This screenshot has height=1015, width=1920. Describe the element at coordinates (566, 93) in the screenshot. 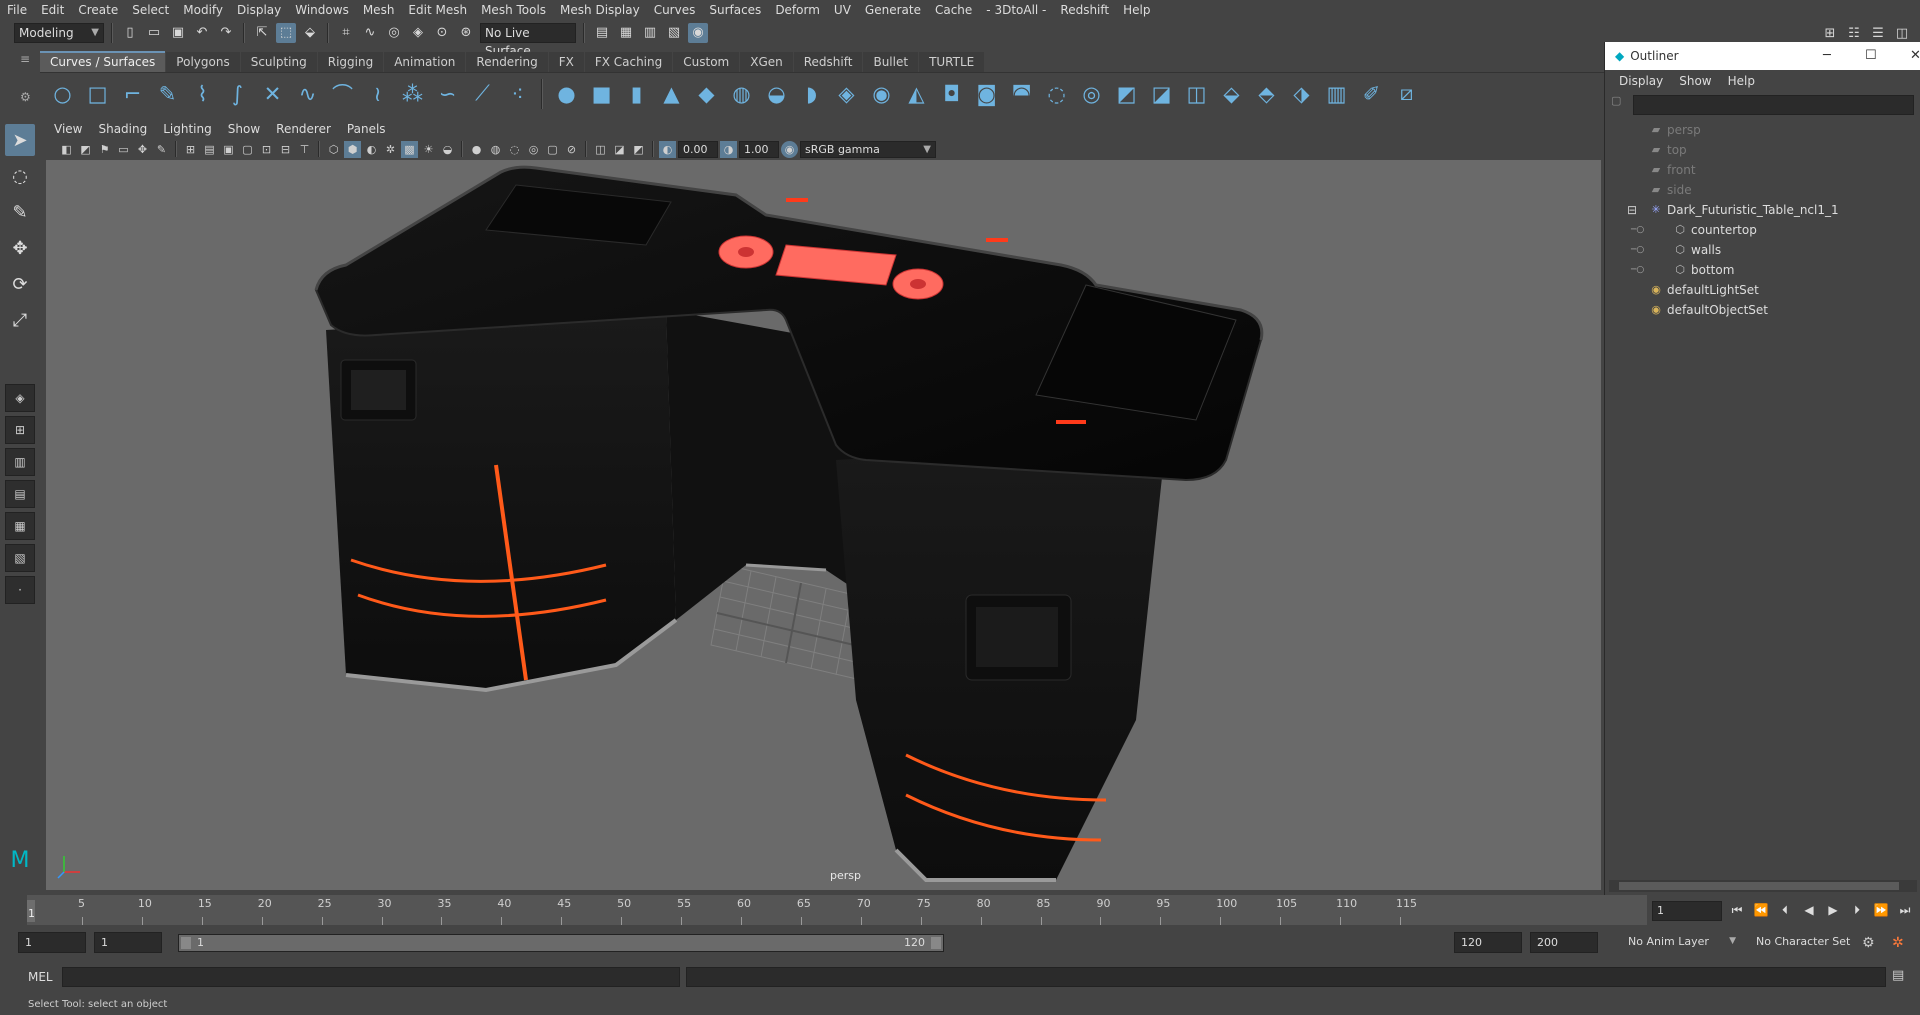

I see `nurbs-sphere-icon: ●` at that location.